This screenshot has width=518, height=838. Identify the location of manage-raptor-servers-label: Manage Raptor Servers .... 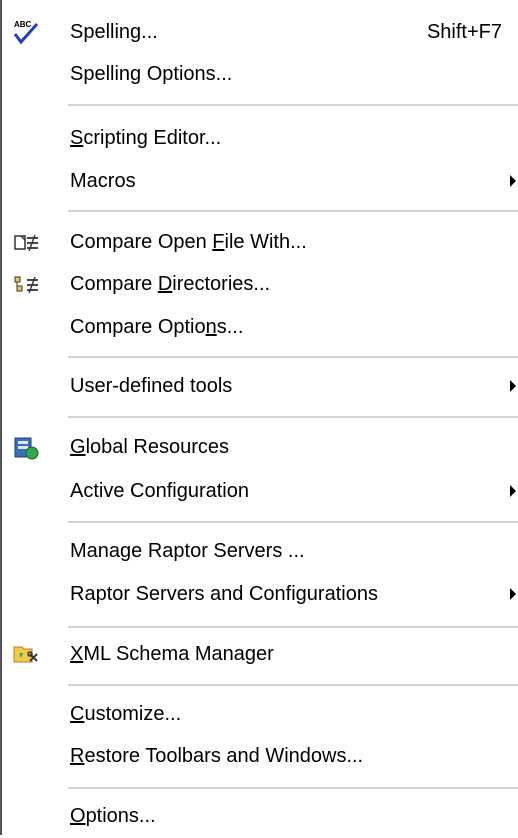
(187, 551).